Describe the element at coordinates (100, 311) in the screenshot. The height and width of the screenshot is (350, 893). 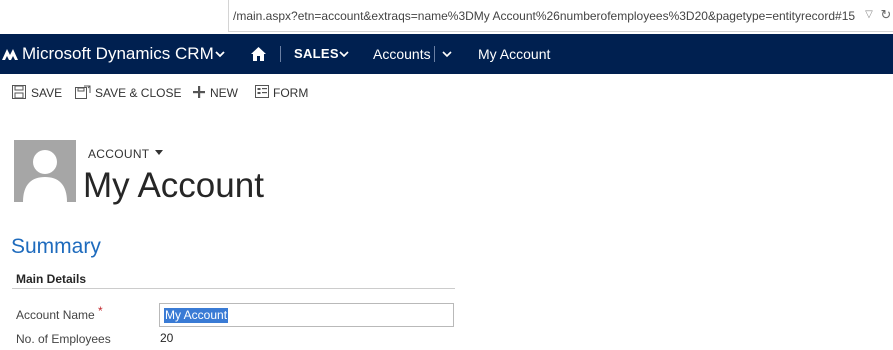
I see `required-marker: *` at that location.